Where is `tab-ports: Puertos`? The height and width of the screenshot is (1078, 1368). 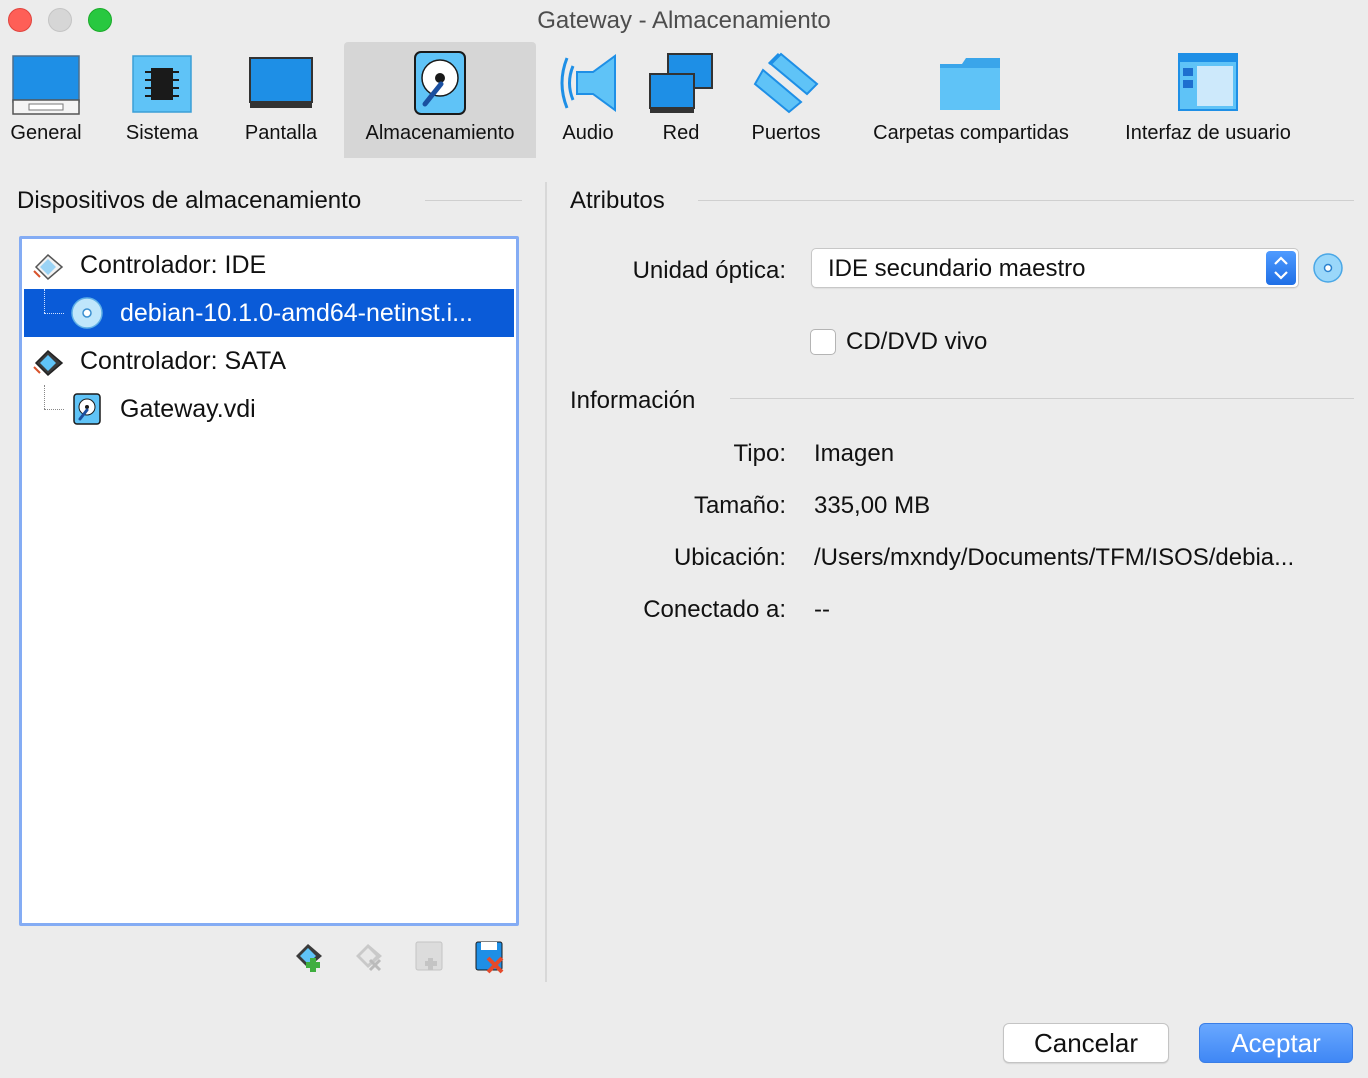 tab-ports: Puertos is located at coordinates (786, 100).